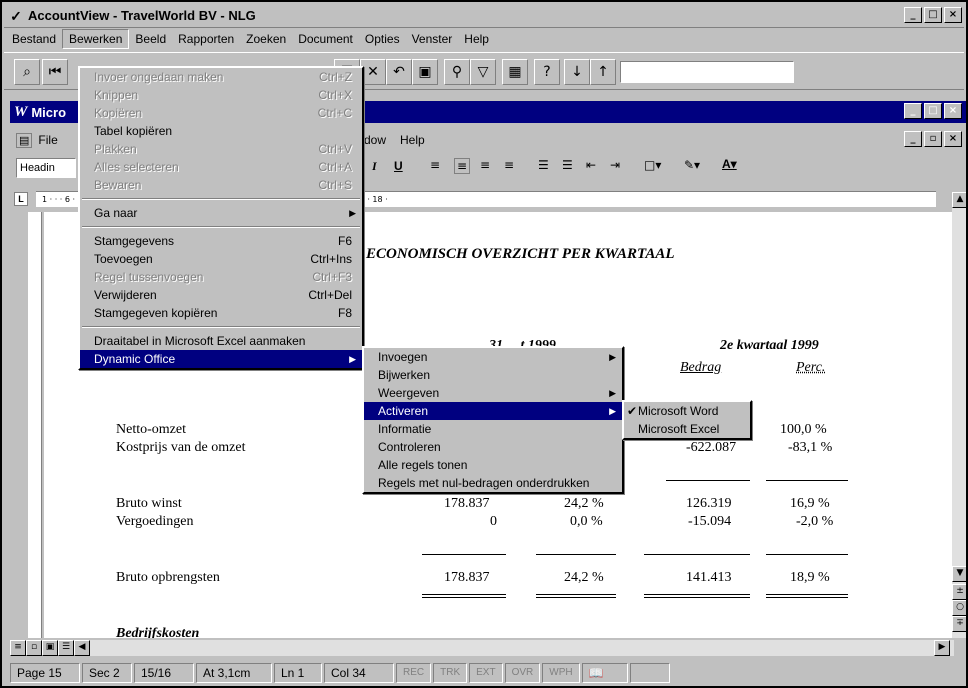  I want to click on sort-ascending-icon: ↓, so click(577, 72).